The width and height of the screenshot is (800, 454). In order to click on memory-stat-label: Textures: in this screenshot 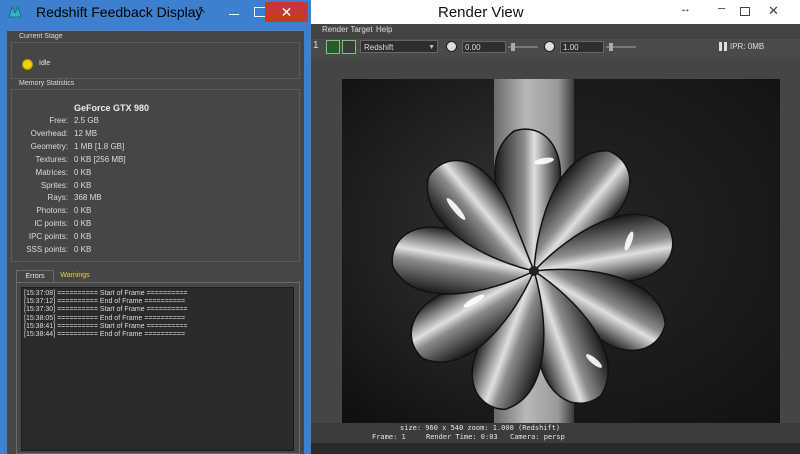, I will do `click(51, 159)`.